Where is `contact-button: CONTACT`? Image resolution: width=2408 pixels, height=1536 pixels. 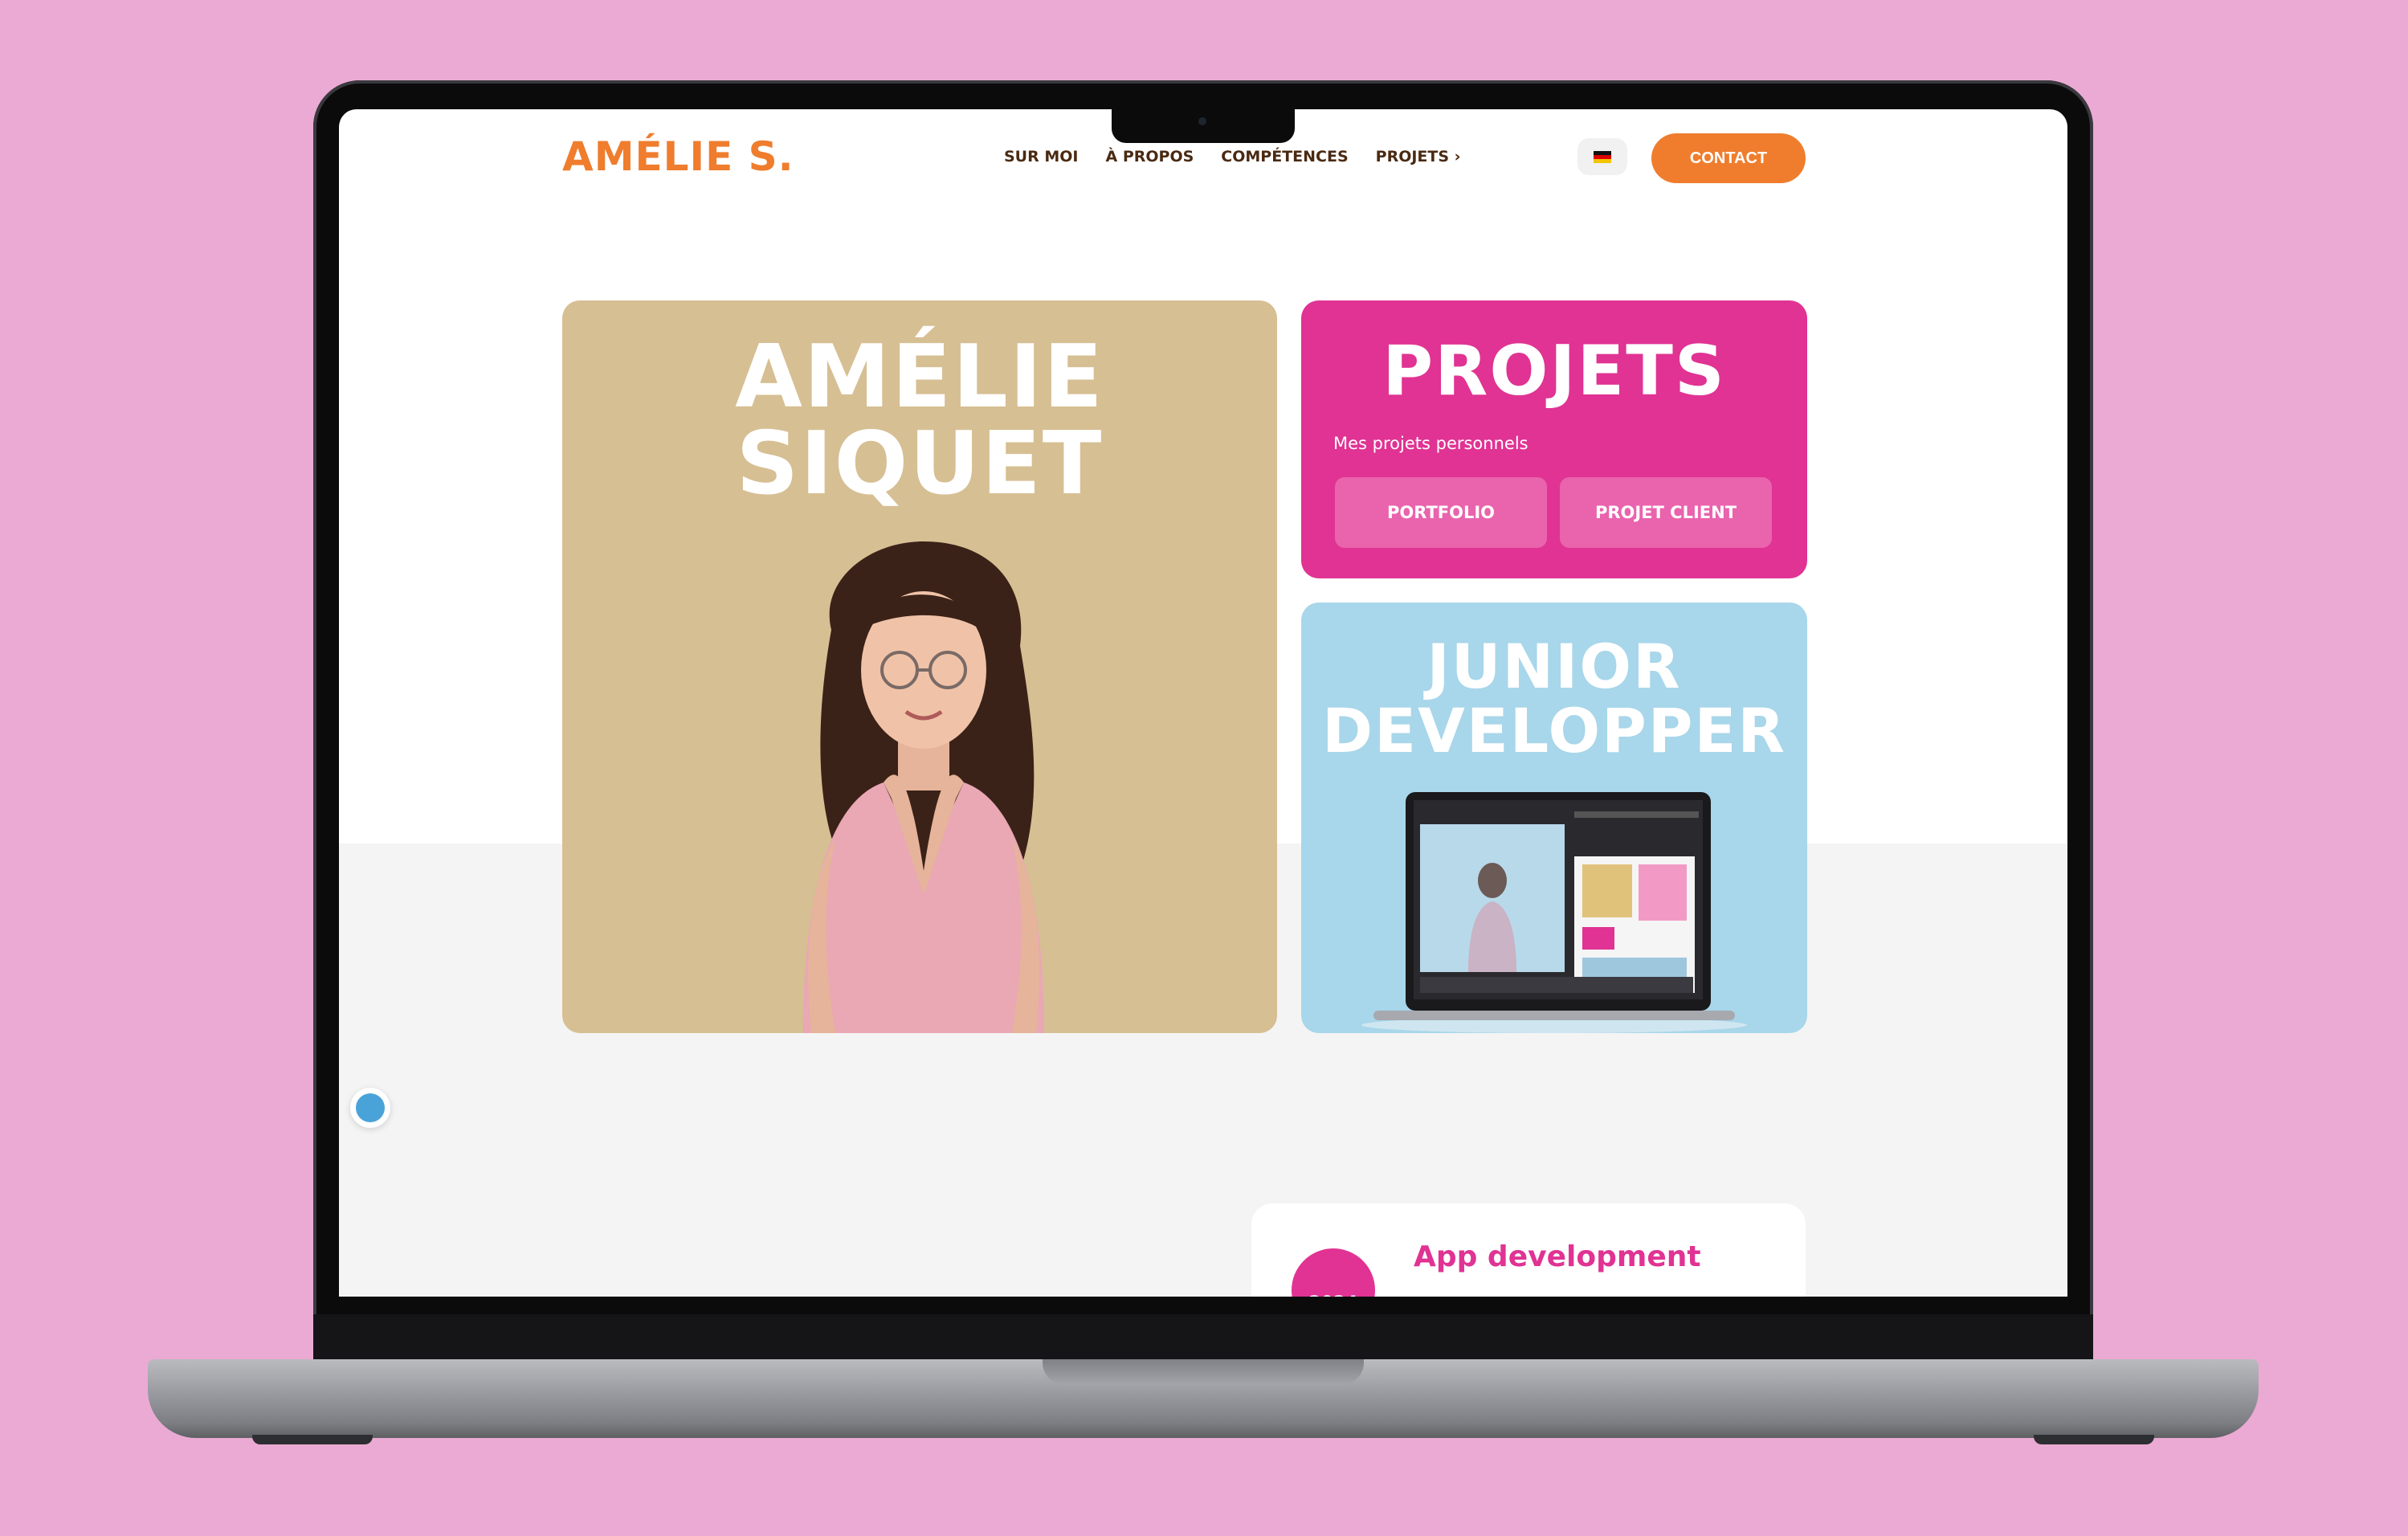 contact-button: CONTACT is located at coordinates (1729, 158).